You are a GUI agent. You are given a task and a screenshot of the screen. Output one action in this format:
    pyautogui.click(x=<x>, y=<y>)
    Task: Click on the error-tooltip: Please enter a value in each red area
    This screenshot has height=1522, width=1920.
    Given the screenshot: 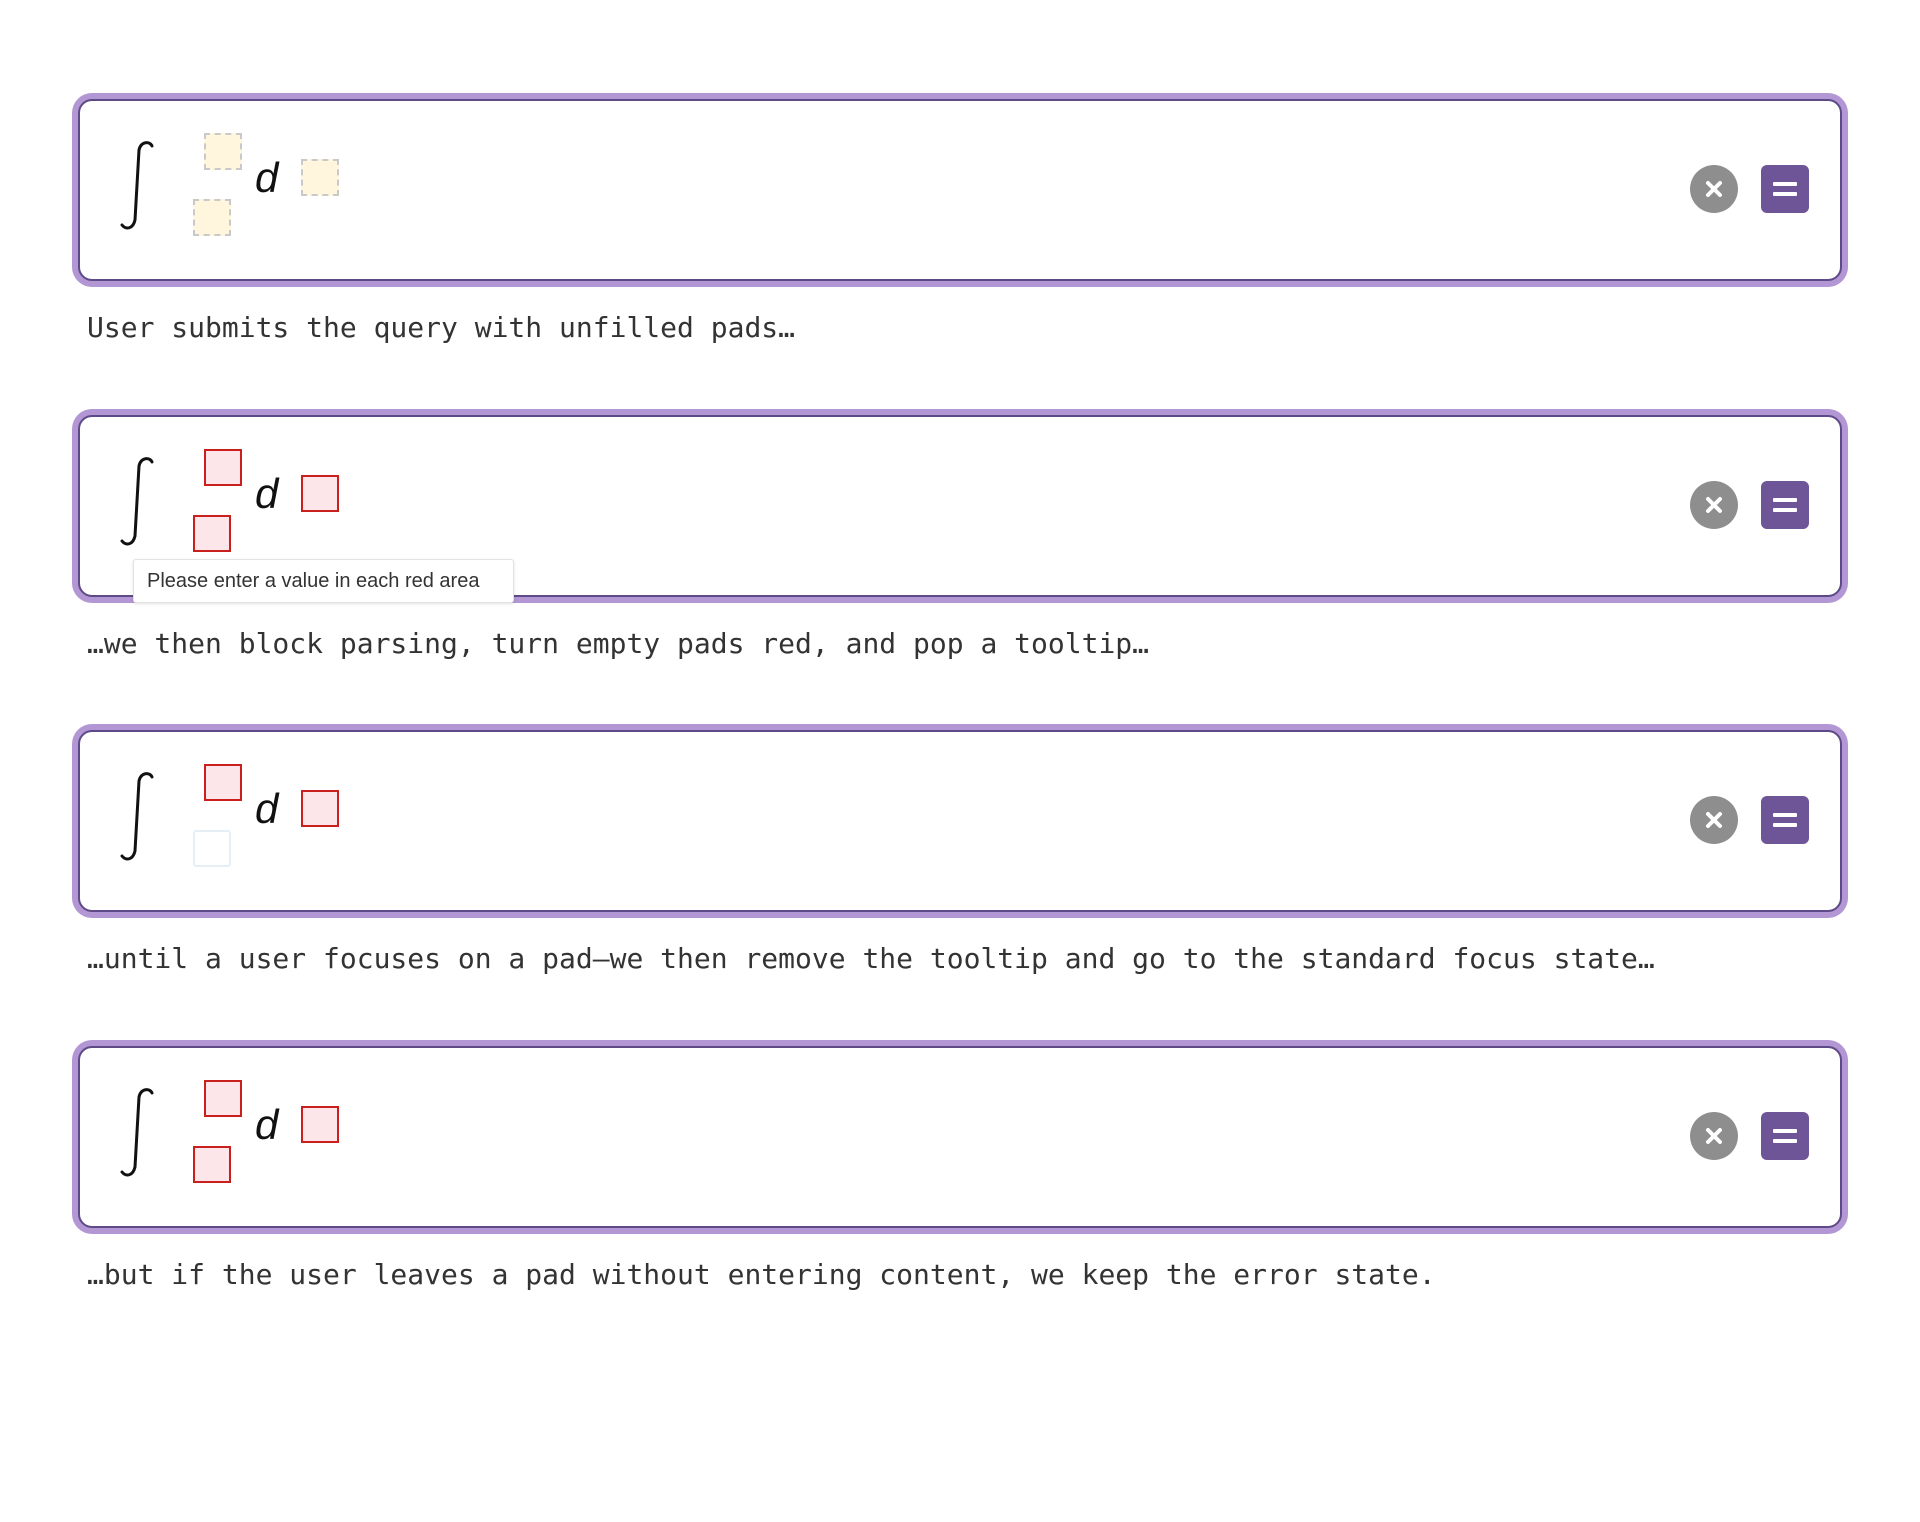 What is the action you would take?
    pyautogui.click(x=323, y=581)
    